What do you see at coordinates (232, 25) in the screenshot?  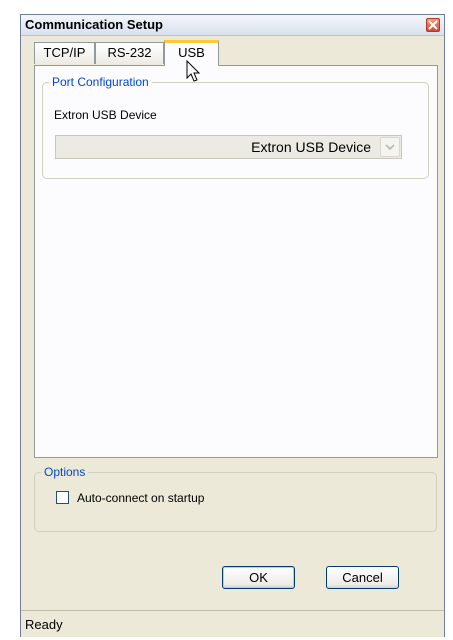 I see `title-bar: Communication Setup` at bounding box center [232, 25].